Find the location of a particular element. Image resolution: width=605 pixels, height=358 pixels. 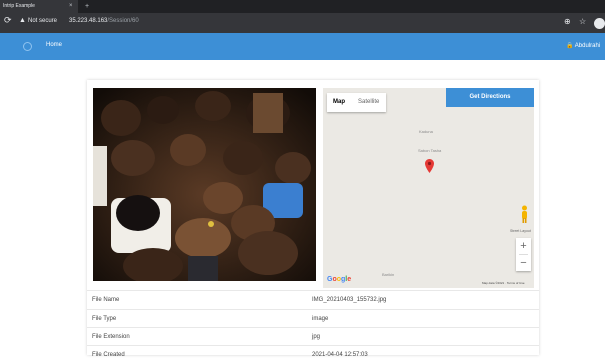

warning-icon: ▲ is located at coordinates (22, 20).